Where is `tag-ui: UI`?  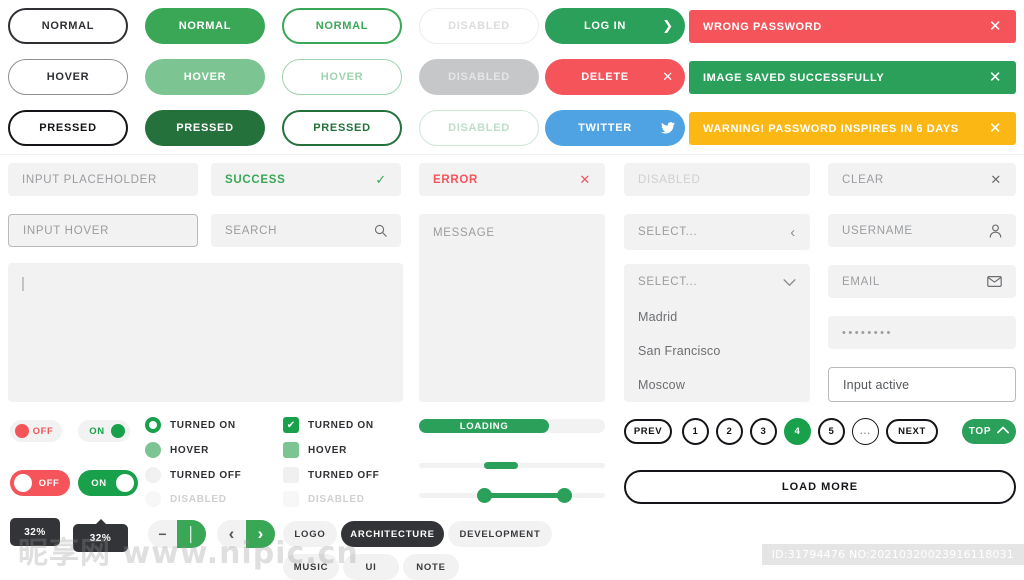
tag-ui: UI is located at coordinates (371, 567).